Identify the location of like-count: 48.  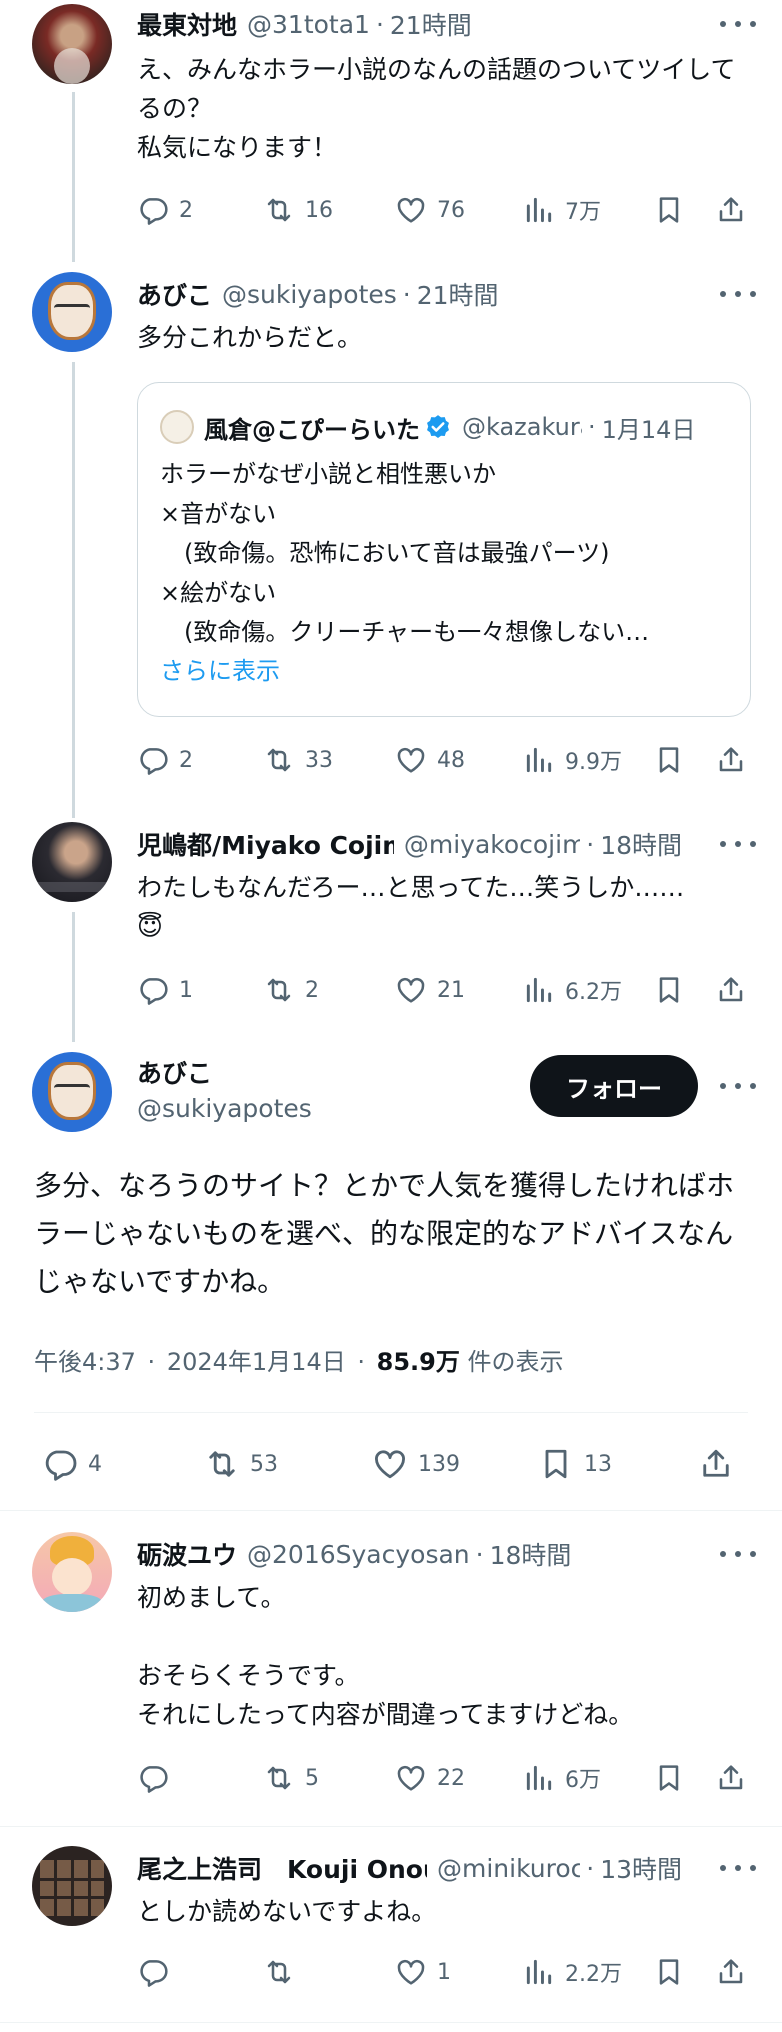
(451, 760).